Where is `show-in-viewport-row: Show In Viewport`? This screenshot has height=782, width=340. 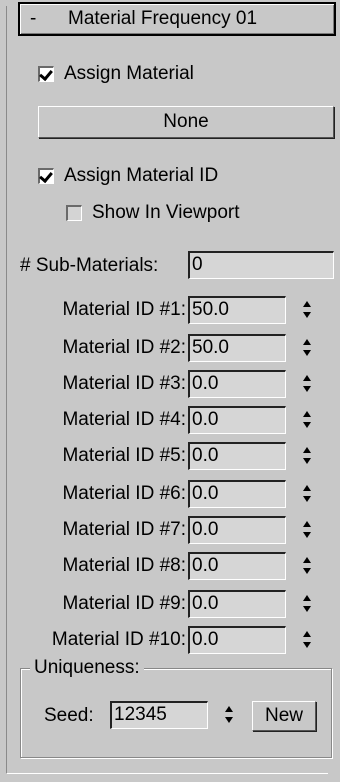
show-in-viewport-row: Show In Viewport is located at coordinates (153, 213).